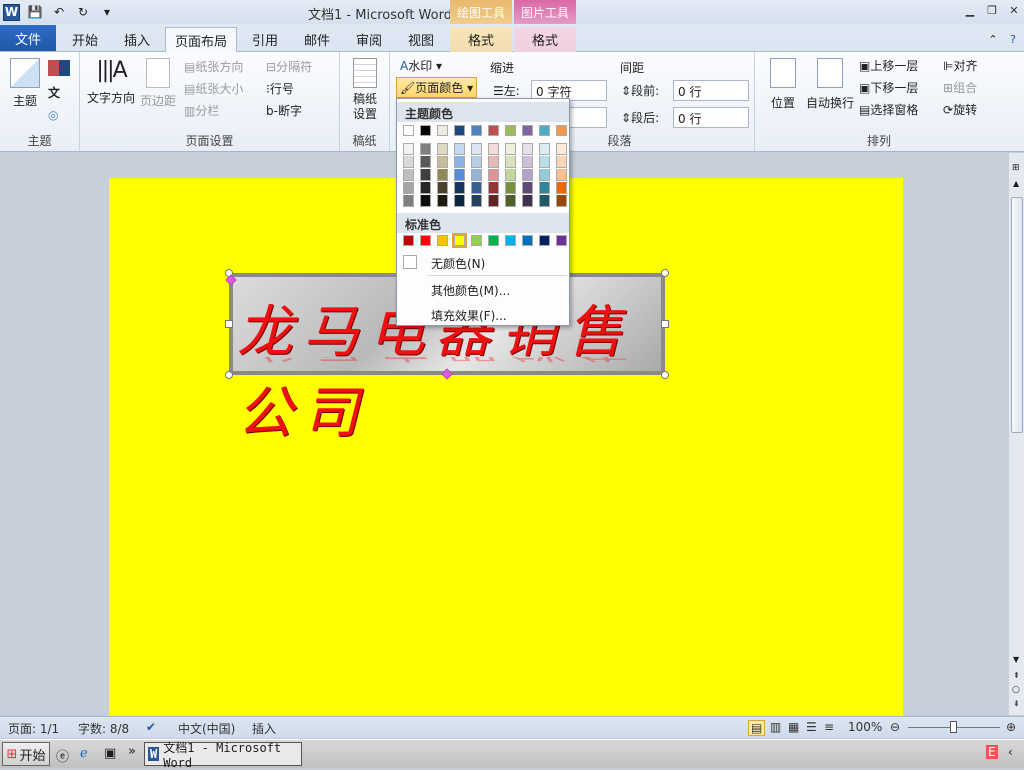 Image resolution: width=1024 pixels, height=770 pixels. Describe the element at coordinates (289, 66) in the screenshot. I see `breaks-button: ⊟ 分隔符` at that location.